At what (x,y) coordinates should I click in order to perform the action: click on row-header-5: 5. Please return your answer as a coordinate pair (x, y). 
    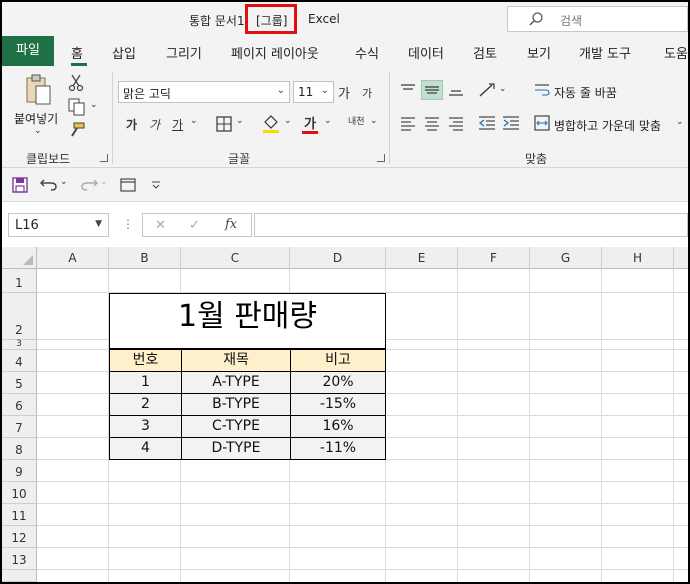
    Looking at the image, I should click on (19, 383).